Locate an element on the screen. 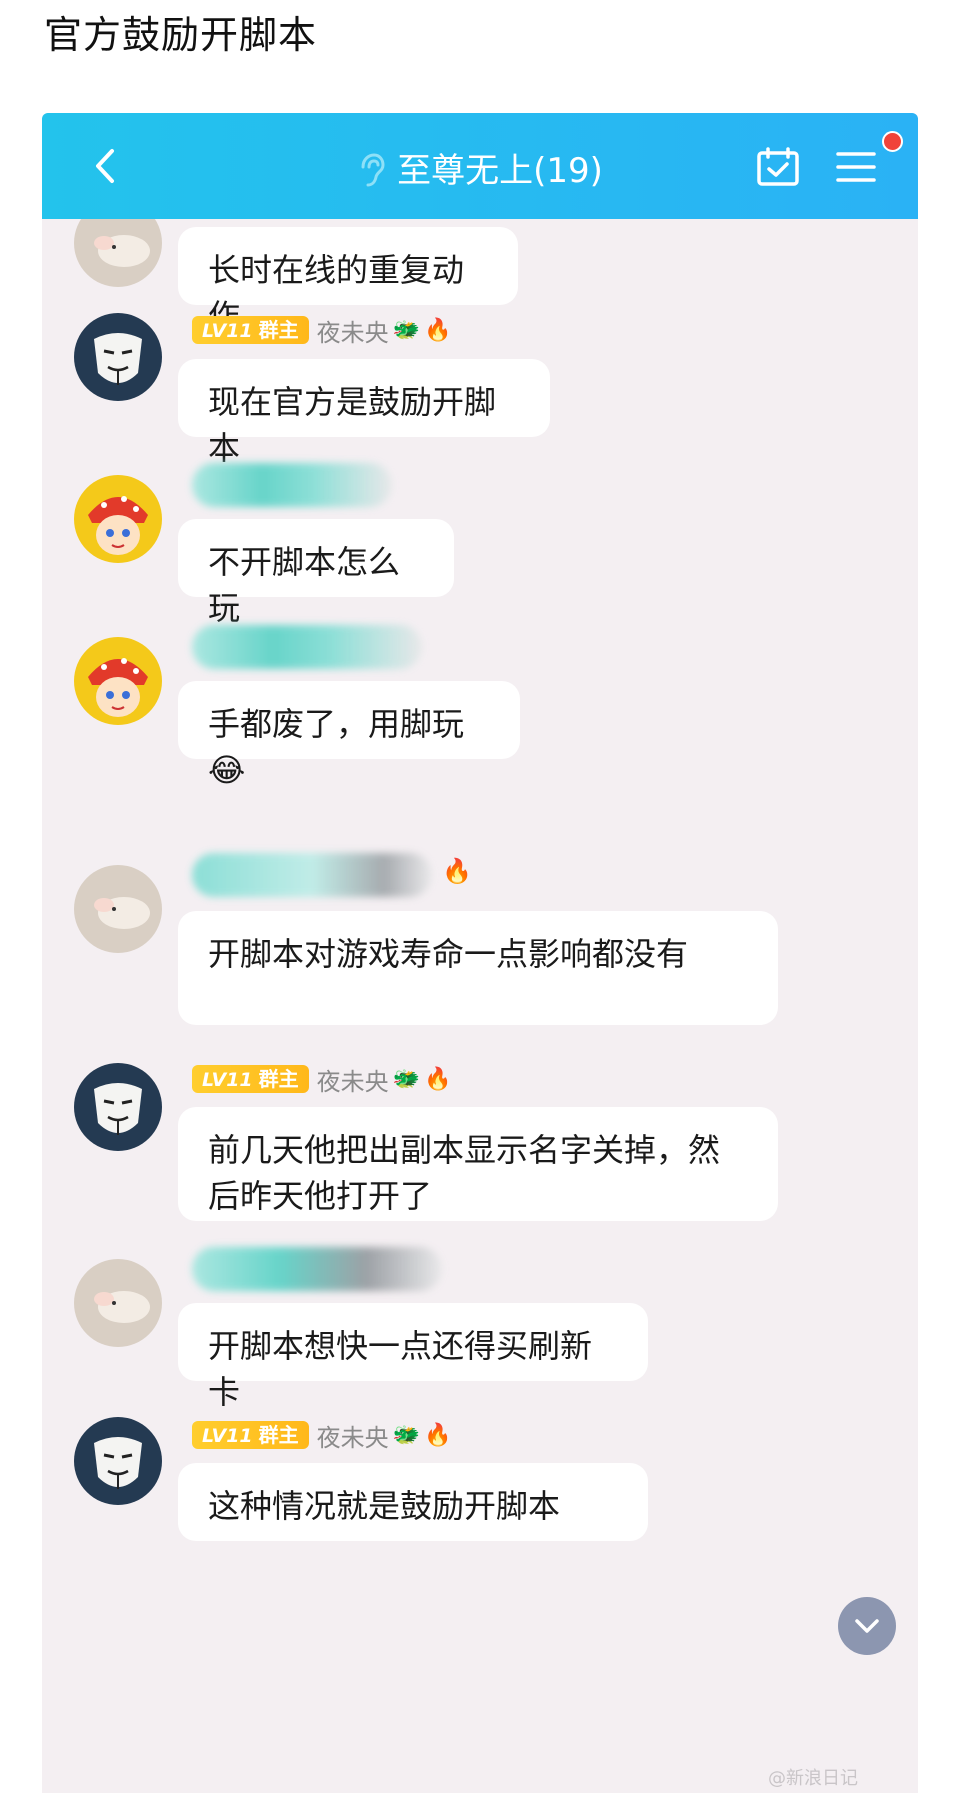 This screenshot has height=1809, width=960. message-bubble: 前几天他把出副本显示名字关掉，然后昨天他打开了 is located at coordinates (478, 1164).